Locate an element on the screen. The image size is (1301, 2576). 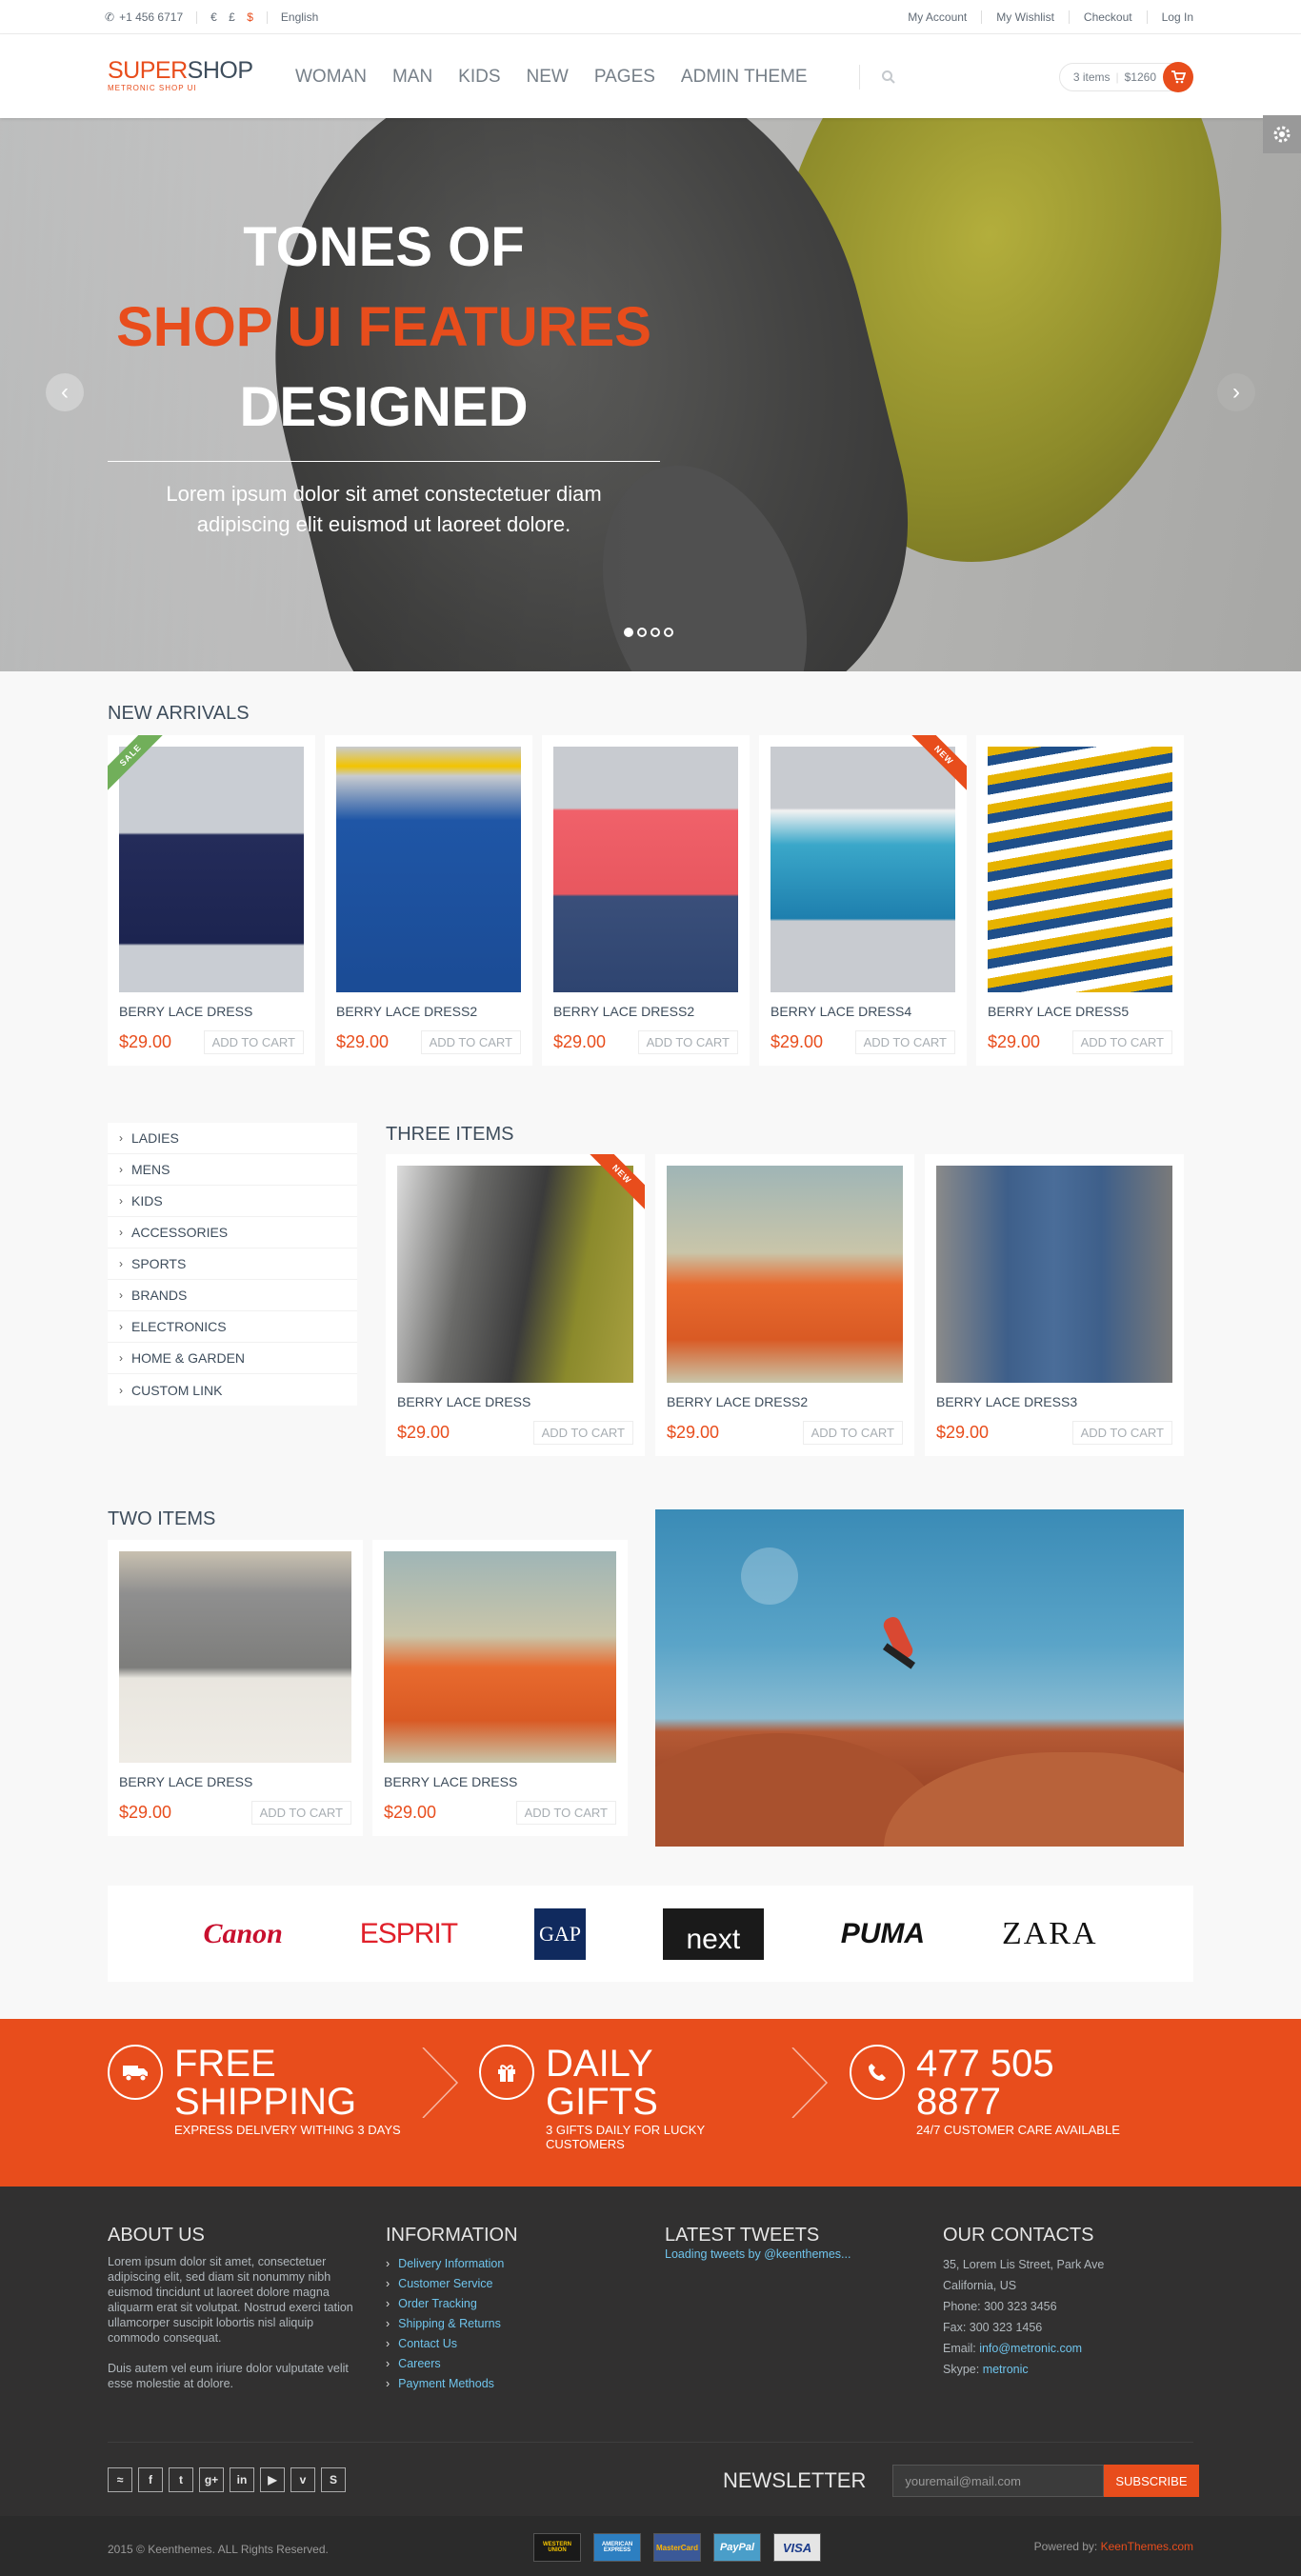
footer-link-customer-service: › Customer Service is located at coordinates (510, 2284).